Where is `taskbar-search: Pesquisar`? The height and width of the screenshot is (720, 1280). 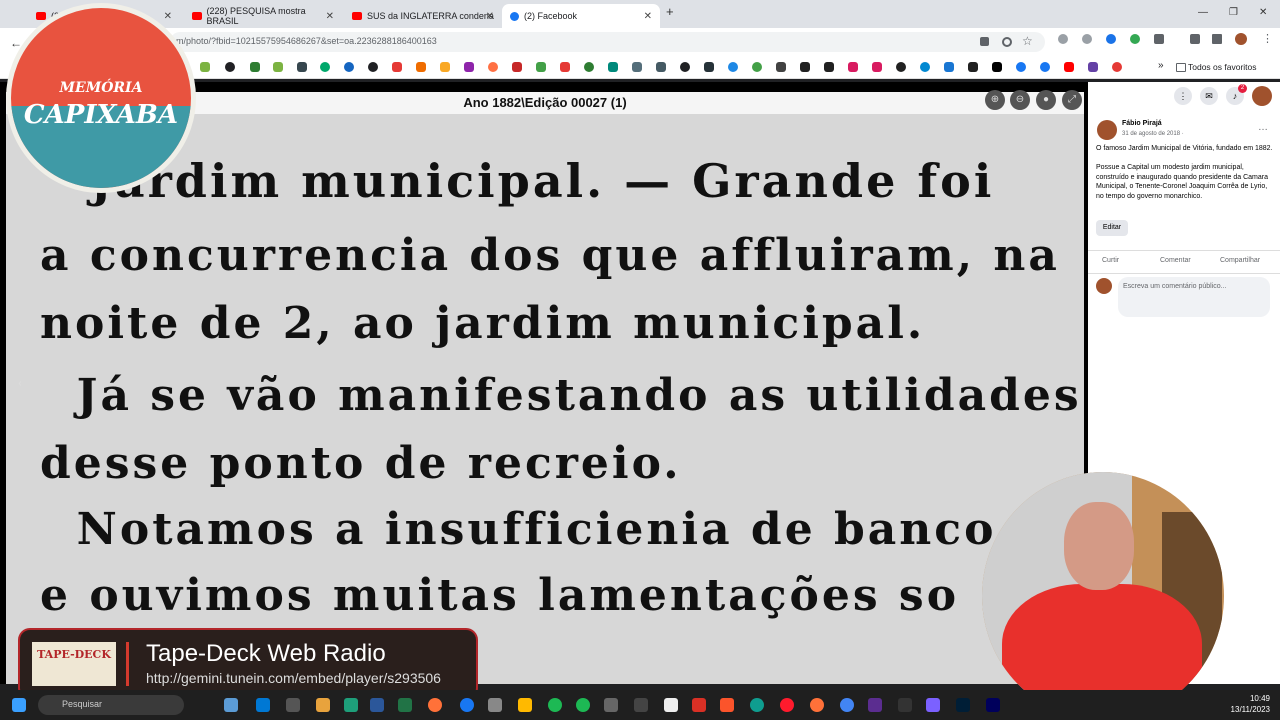
taskbar-search: Pesquisar is located at coordinates (111, 705).